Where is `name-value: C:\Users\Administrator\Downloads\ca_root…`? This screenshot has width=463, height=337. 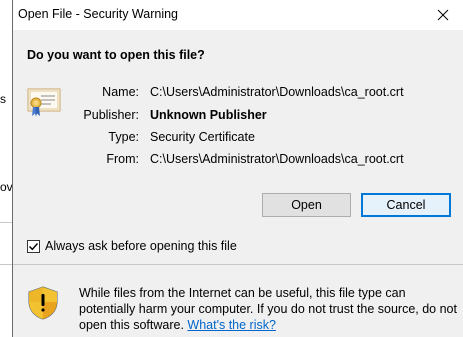
name-value: C:\Users\Administrator\Downloads\ca_root… is located at coordinates (277, 92).